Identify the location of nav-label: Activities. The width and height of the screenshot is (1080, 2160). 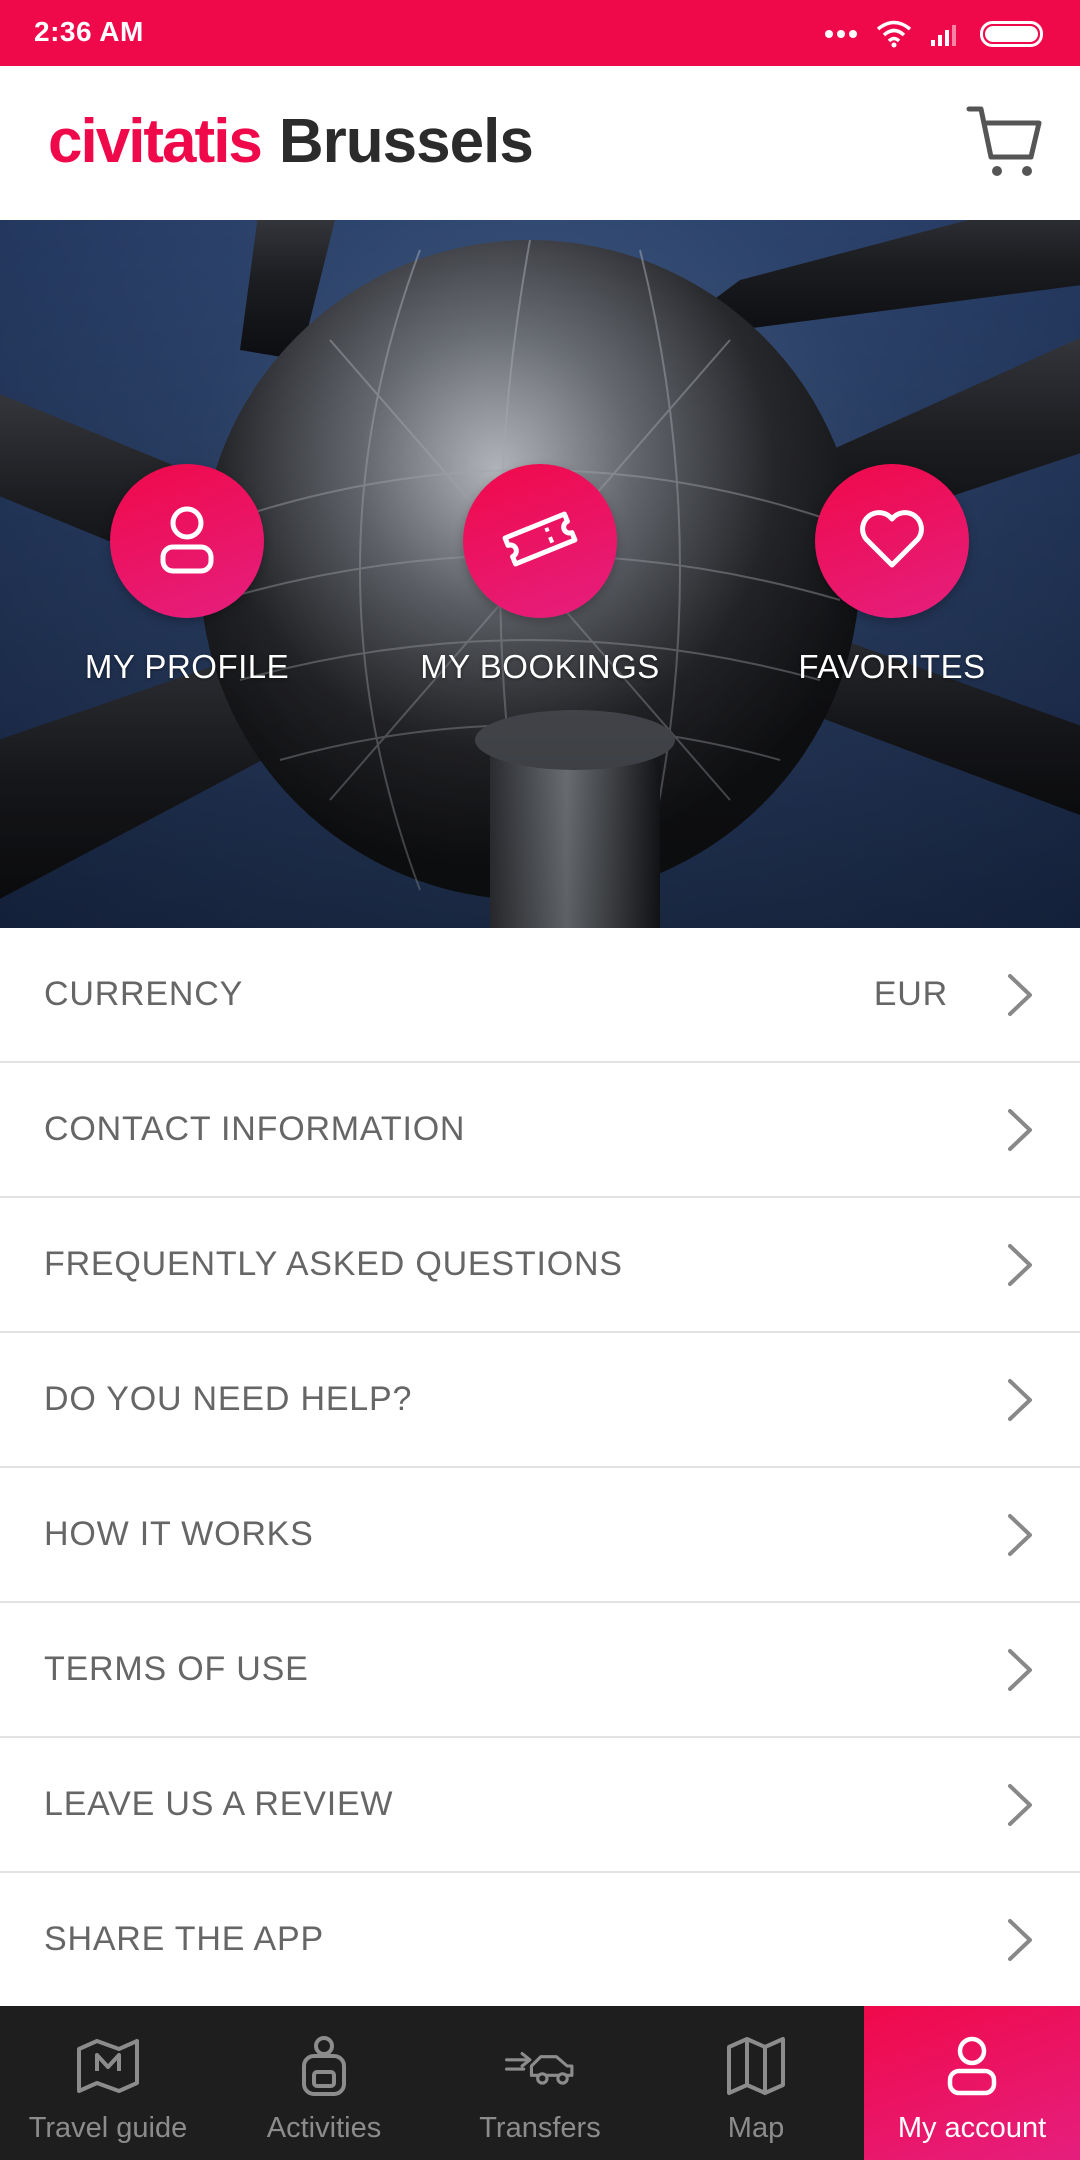
(324, 2128).